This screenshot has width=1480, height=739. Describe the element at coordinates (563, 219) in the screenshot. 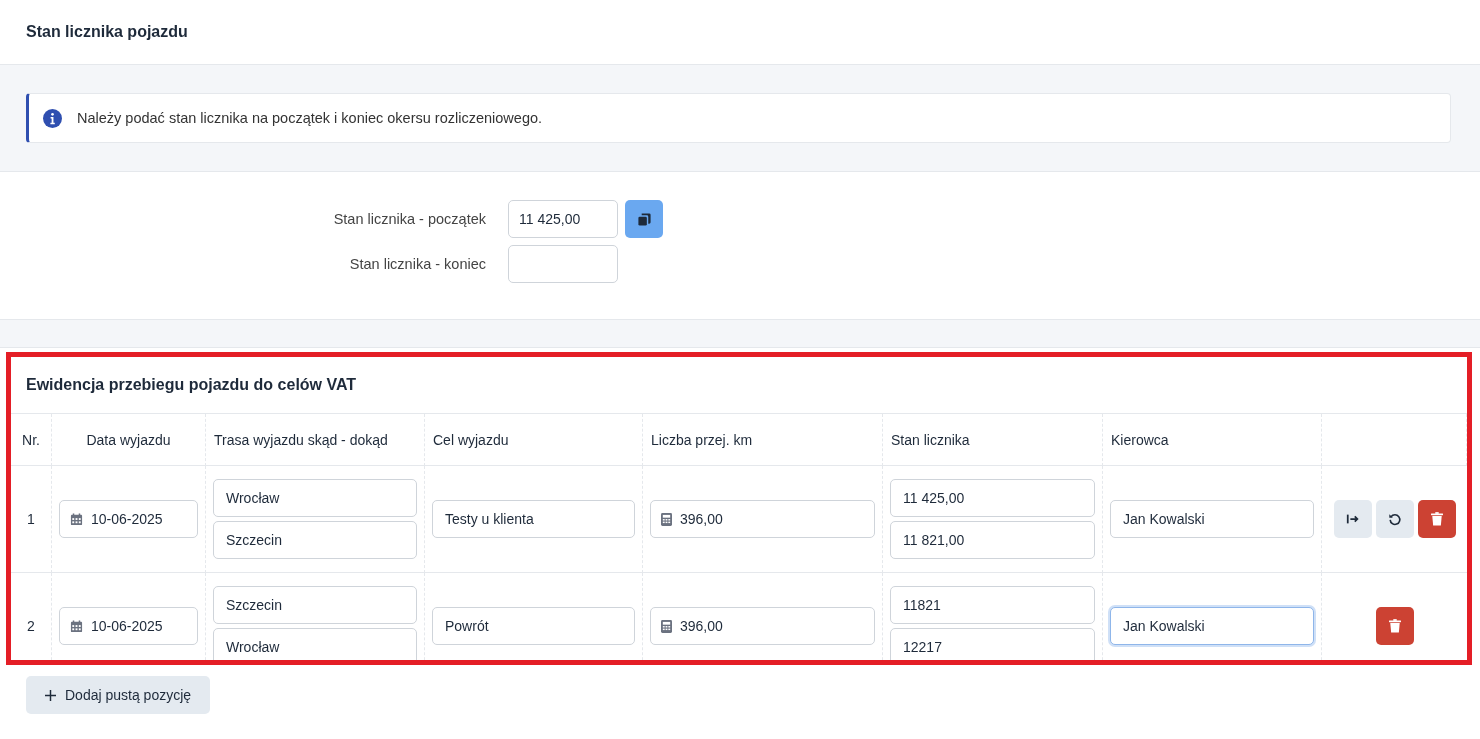

I see `odometer-input: 11 425,00` at that location.